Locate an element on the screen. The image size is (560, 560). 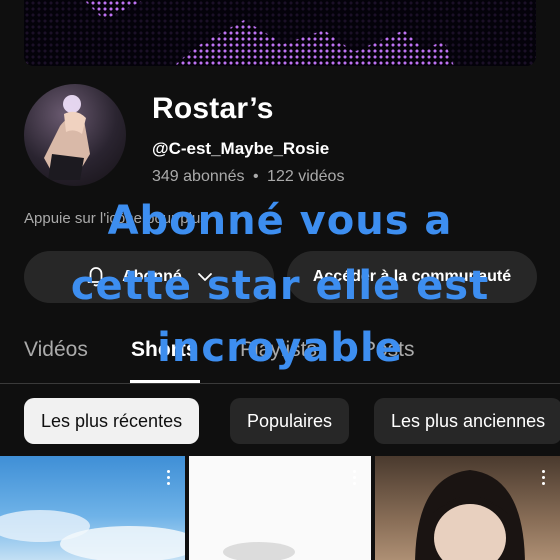
overlay-caption-line-1: Abonné vous a is located at coordinates (280, 221).